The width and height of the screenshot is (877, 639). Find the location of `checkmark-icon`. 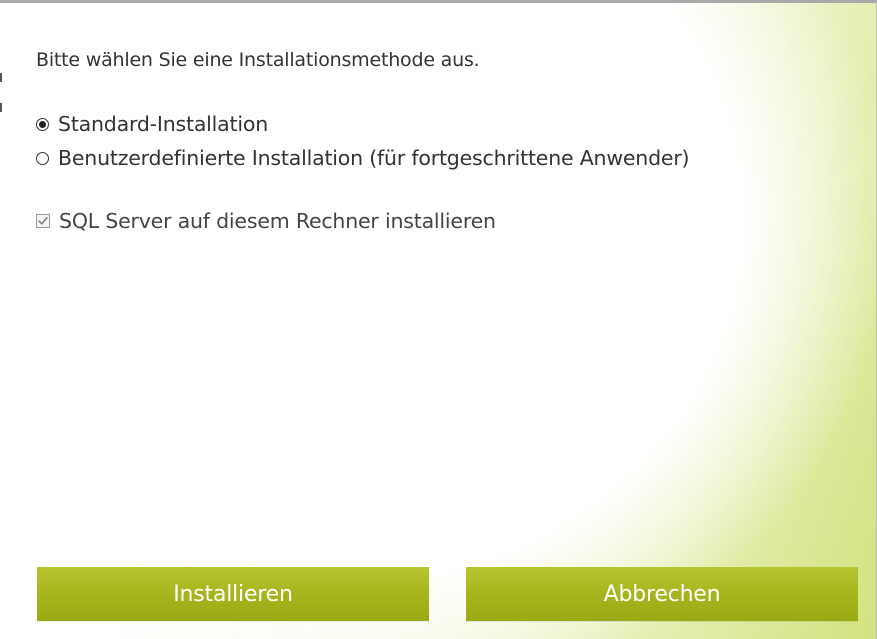

checkmark-icon is located at coordinates (43, 220).